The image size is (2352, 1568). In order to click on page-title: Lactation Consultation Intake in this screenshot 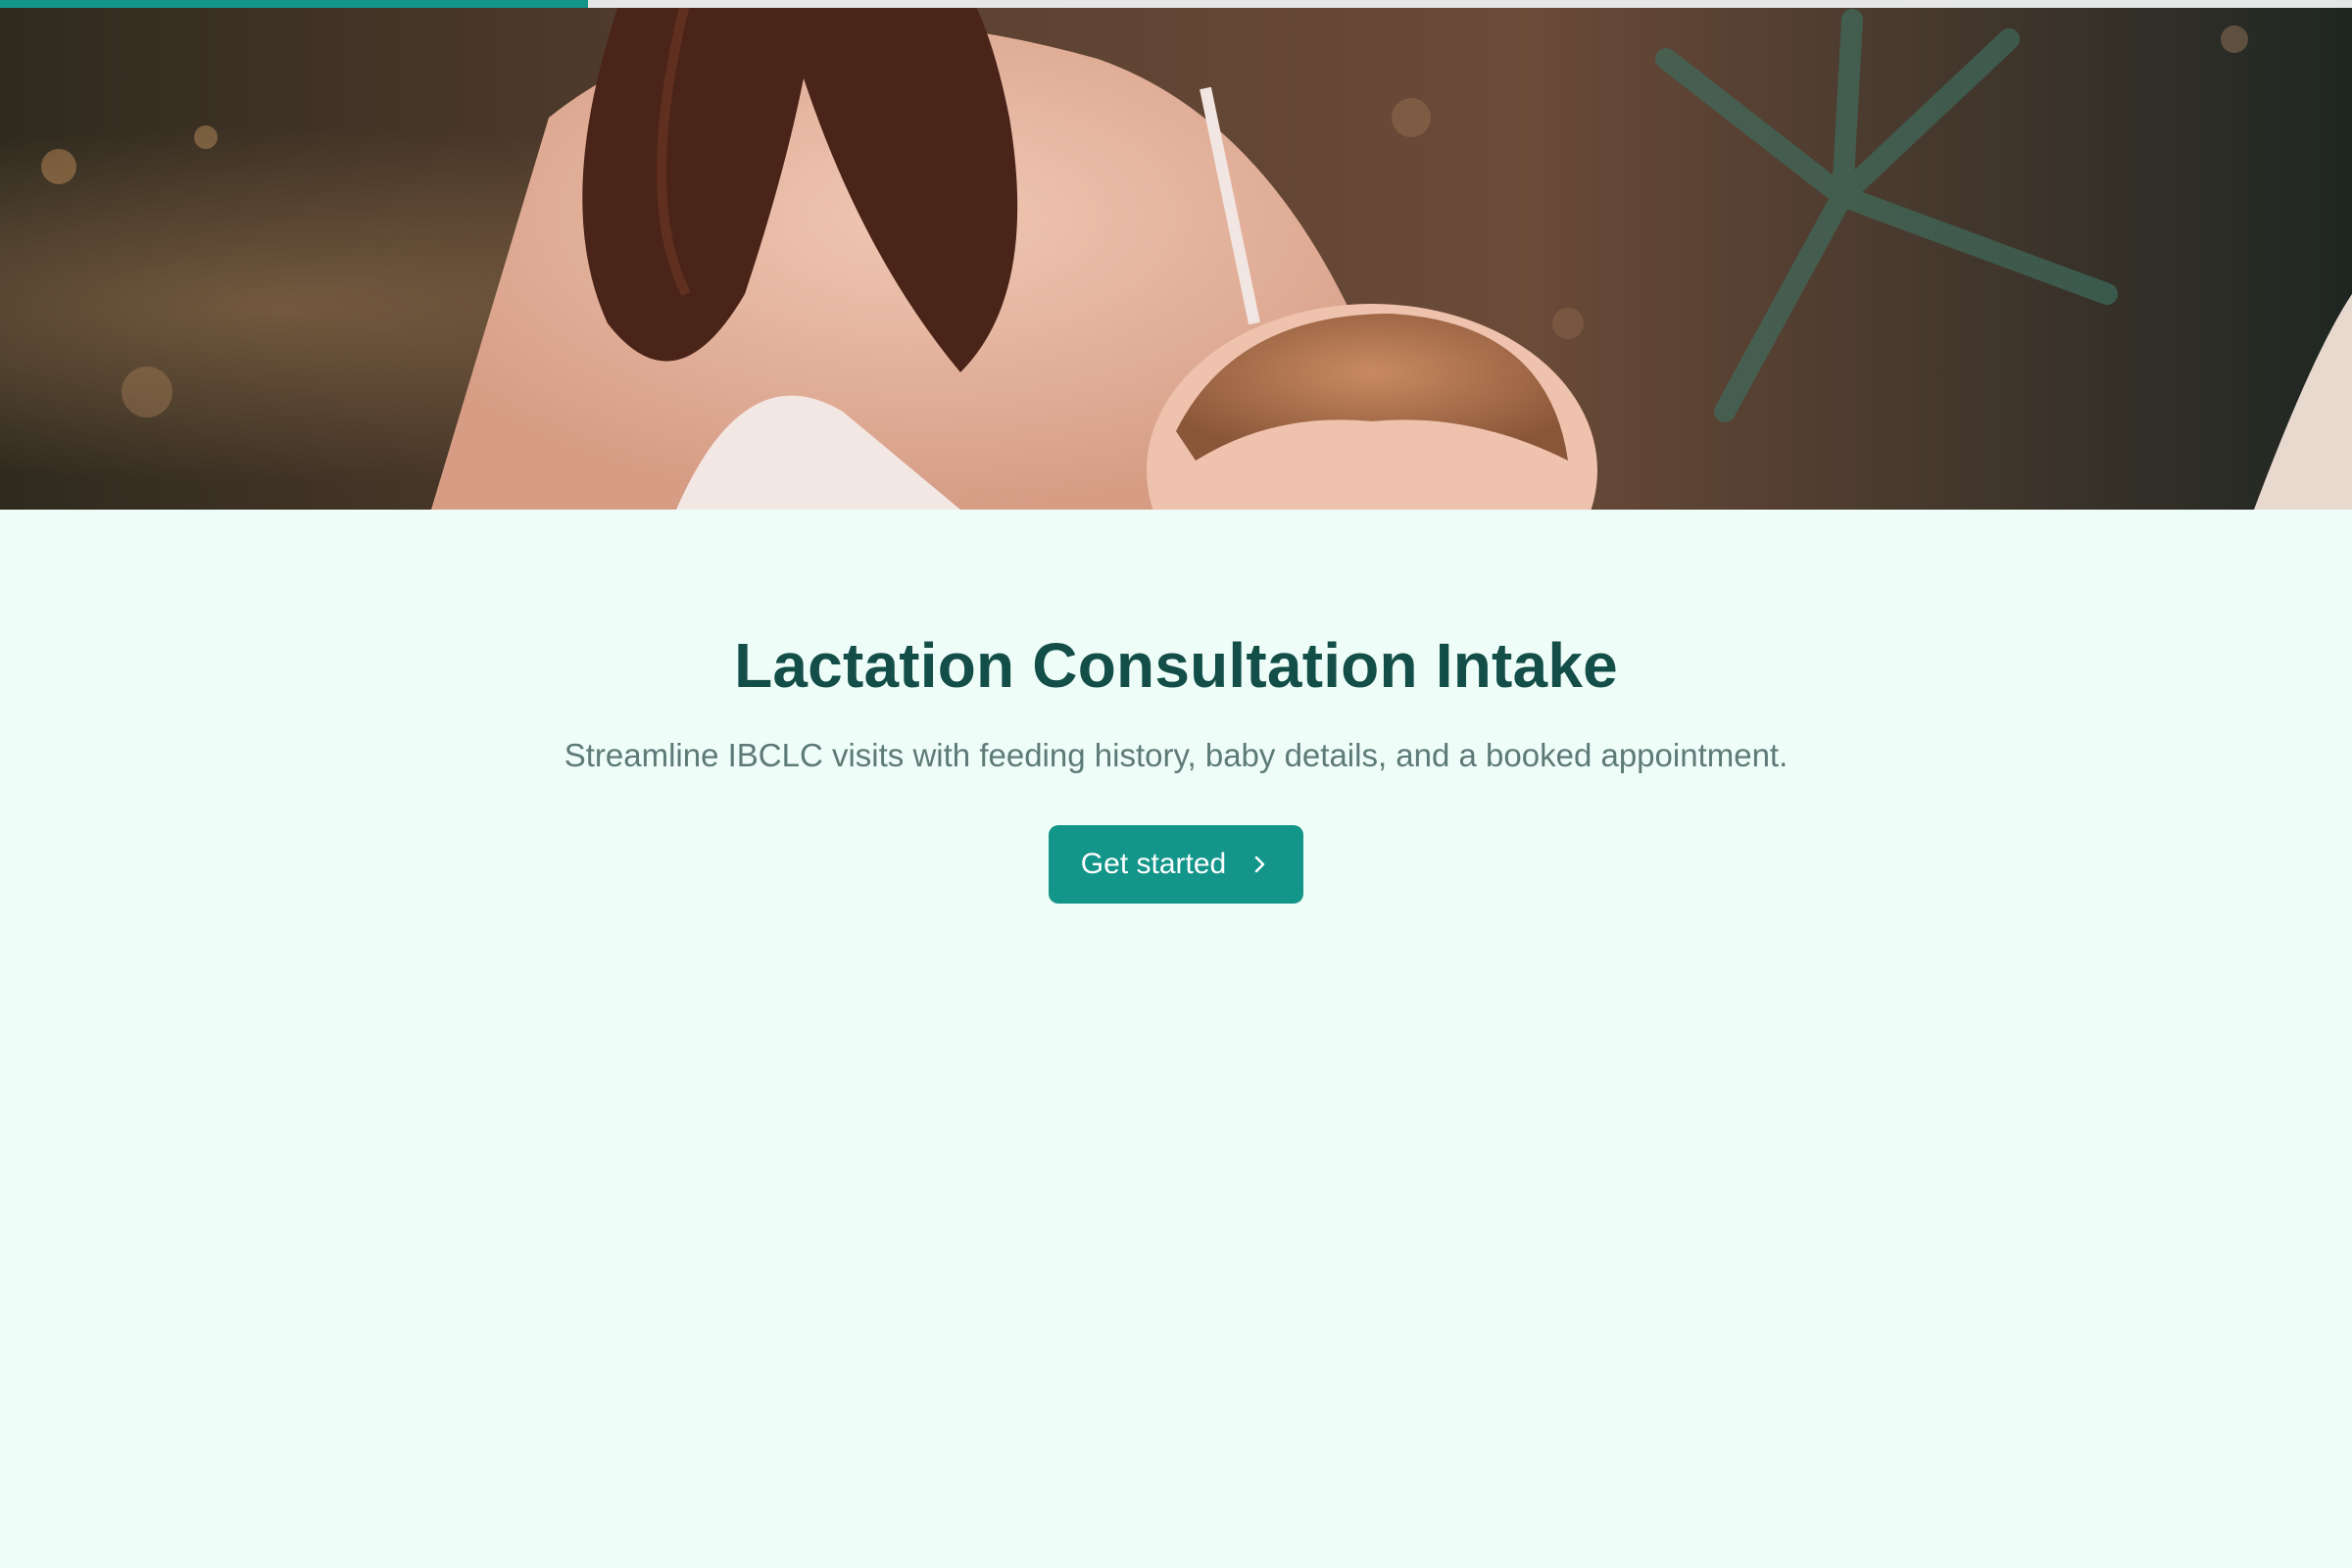, I will do `click(1176, 665)`.